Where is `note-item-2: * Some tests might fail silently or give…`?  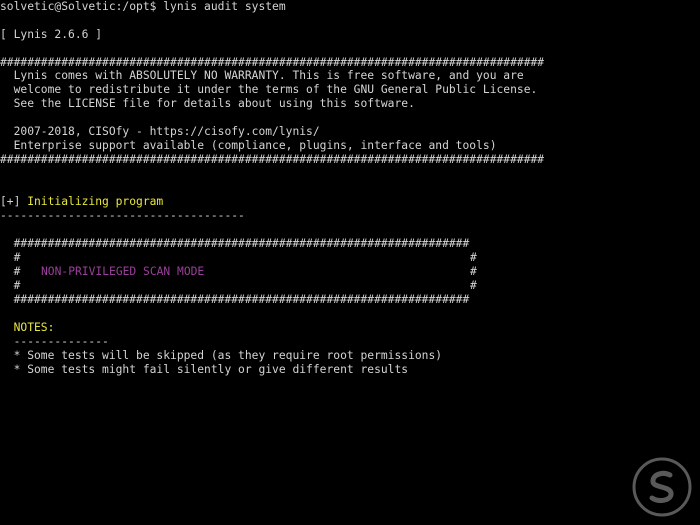
note-item-2: * Some tests might fail silently or give… is located at coordinates (204, 369).